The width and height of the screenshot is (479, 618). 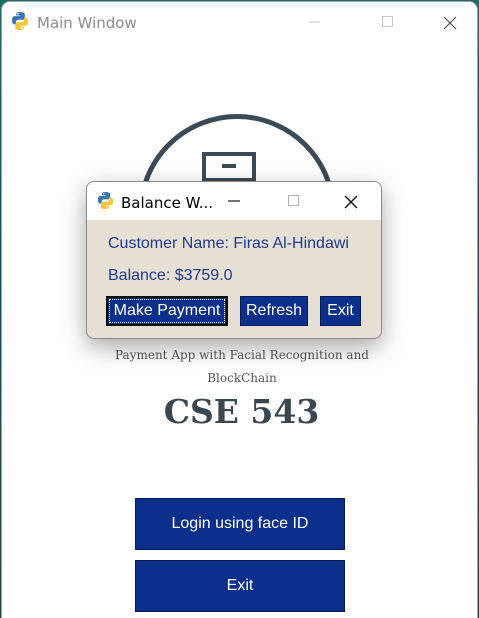 I want to click on main-window-title: Main Window, so click(x=87, y=23).